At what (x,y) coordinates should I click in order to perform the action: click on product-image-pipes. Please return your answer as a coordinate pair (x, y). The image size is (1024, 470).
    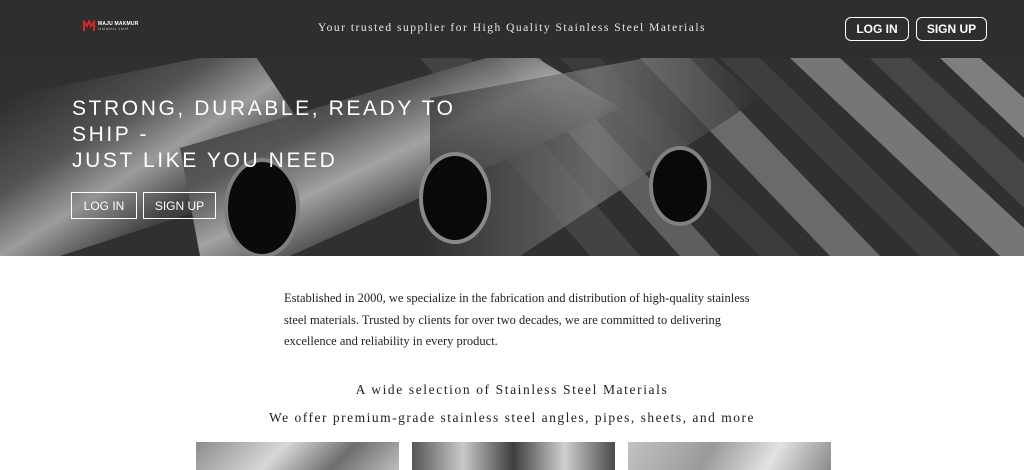
    Looking at the image, I should click on (513, 456).